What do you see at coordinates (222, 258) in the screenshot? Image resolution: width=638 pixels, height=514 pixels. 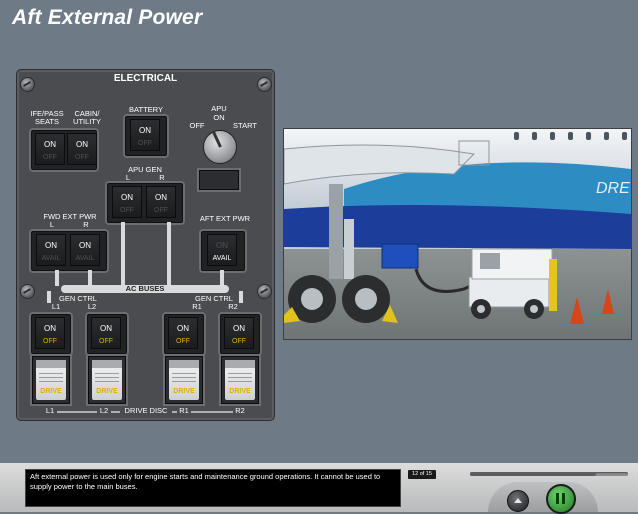 I see `aft-ext-bottom: AVAIL` at bounding box center [222, 258].